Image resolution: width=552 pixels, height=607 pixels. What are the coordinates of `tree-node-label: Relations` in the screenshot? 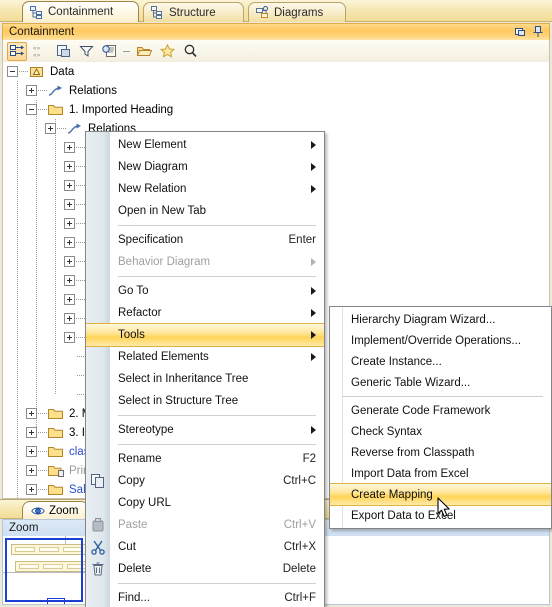 It's located at (93, 90).